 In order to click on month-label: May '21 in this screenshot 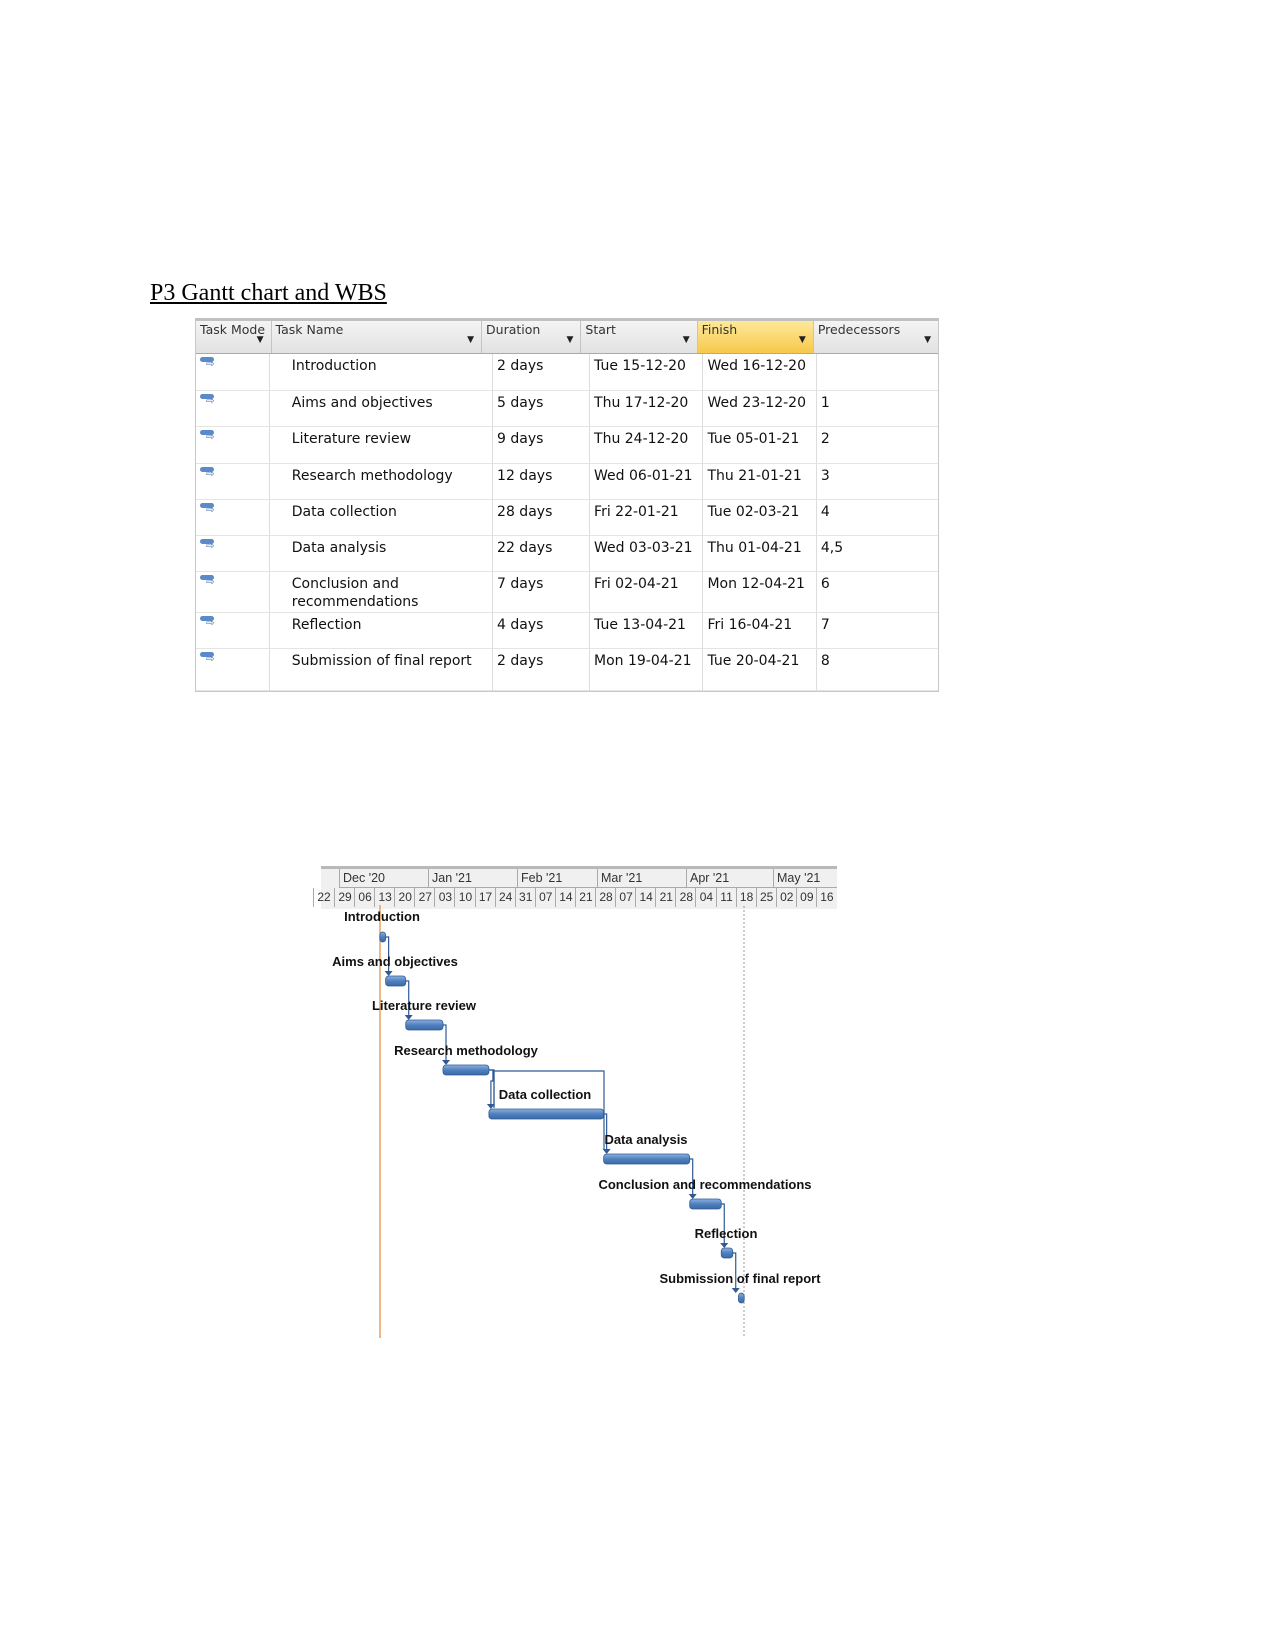, I will do `click(805, 878)`.